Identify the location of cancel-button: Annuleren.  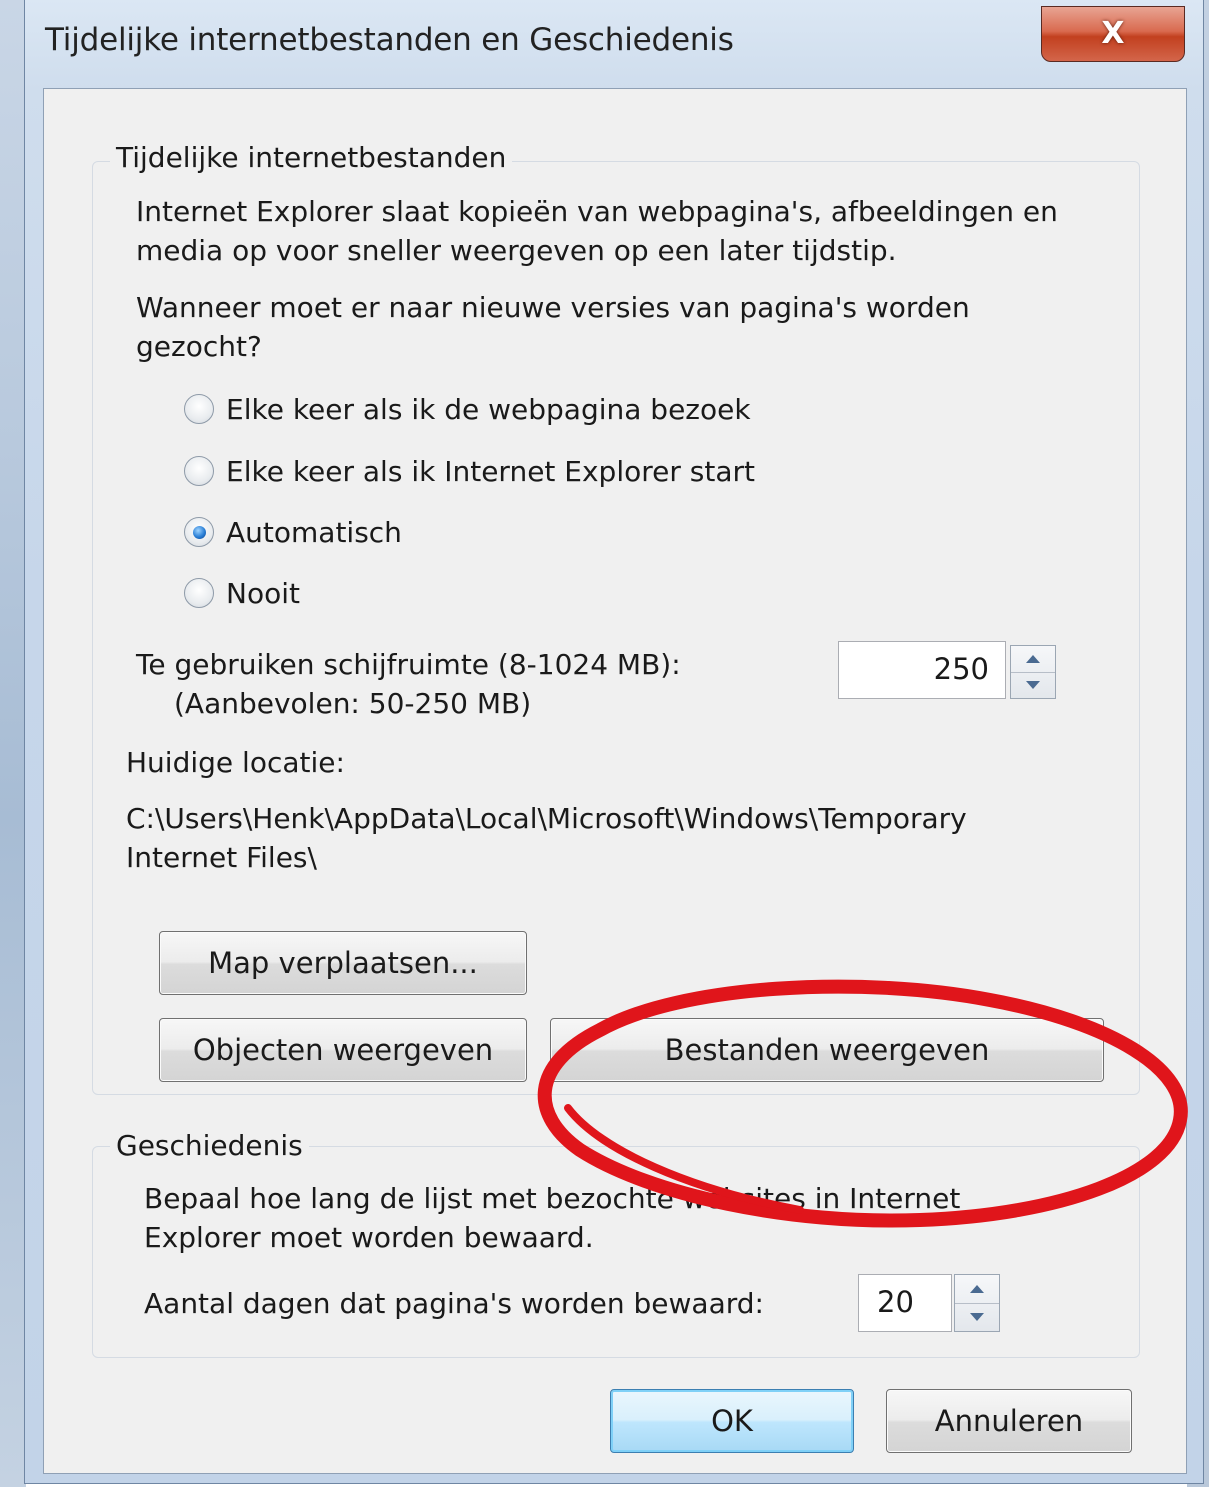
(1009, 1421).